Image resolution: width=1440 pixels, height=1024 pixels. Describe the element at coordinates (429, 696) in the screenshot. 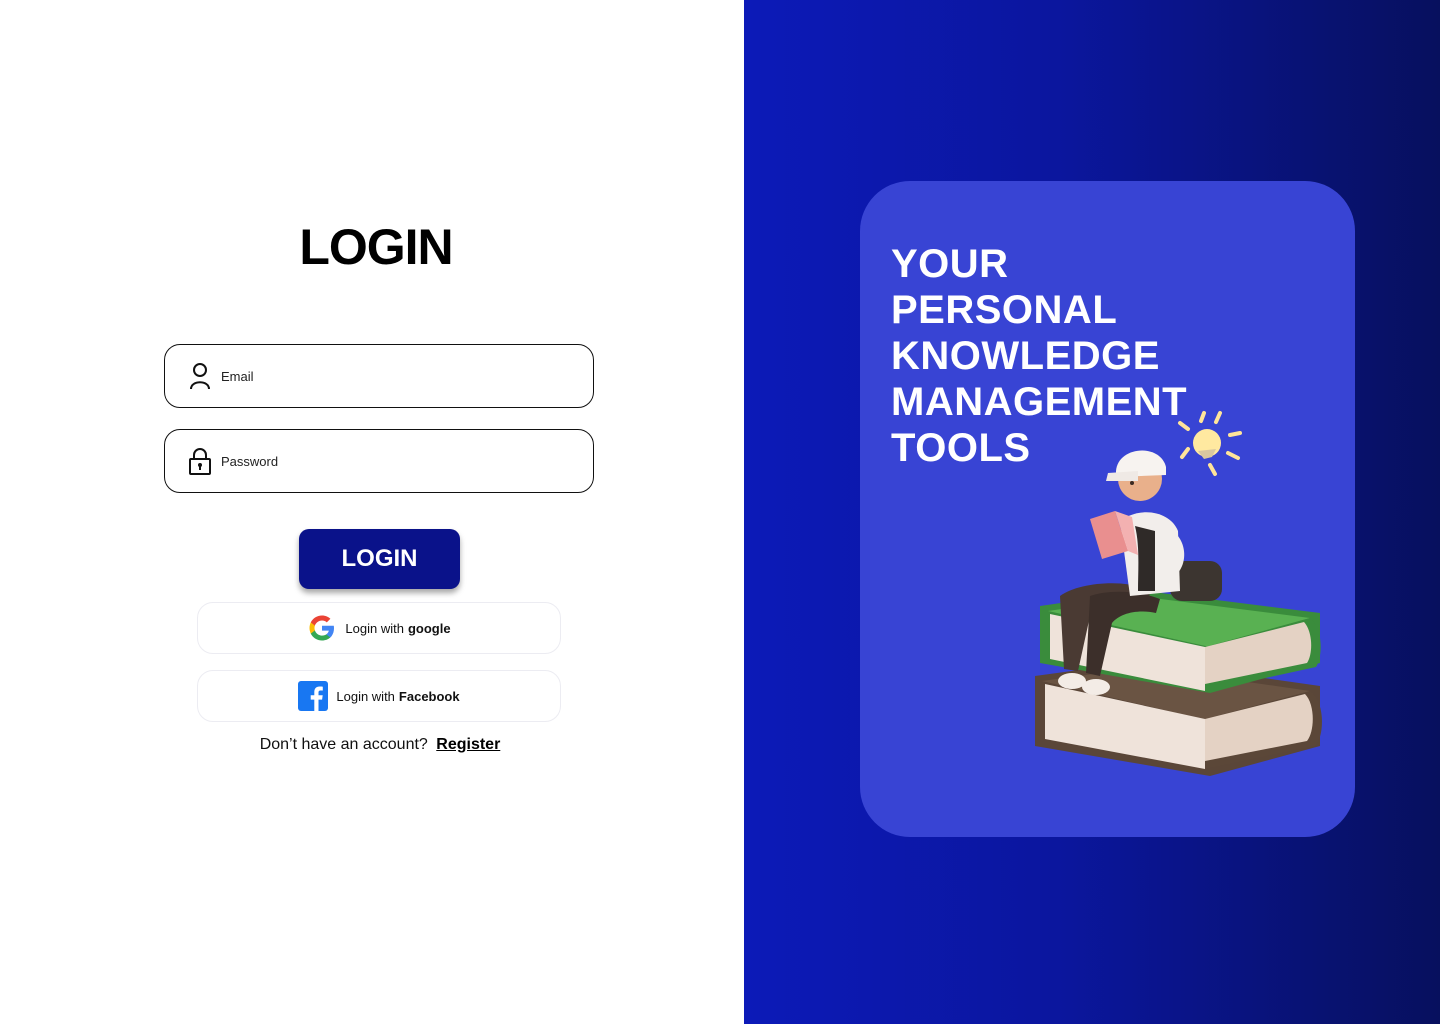

I see `facebook-login-brand: Facebook` at that location.